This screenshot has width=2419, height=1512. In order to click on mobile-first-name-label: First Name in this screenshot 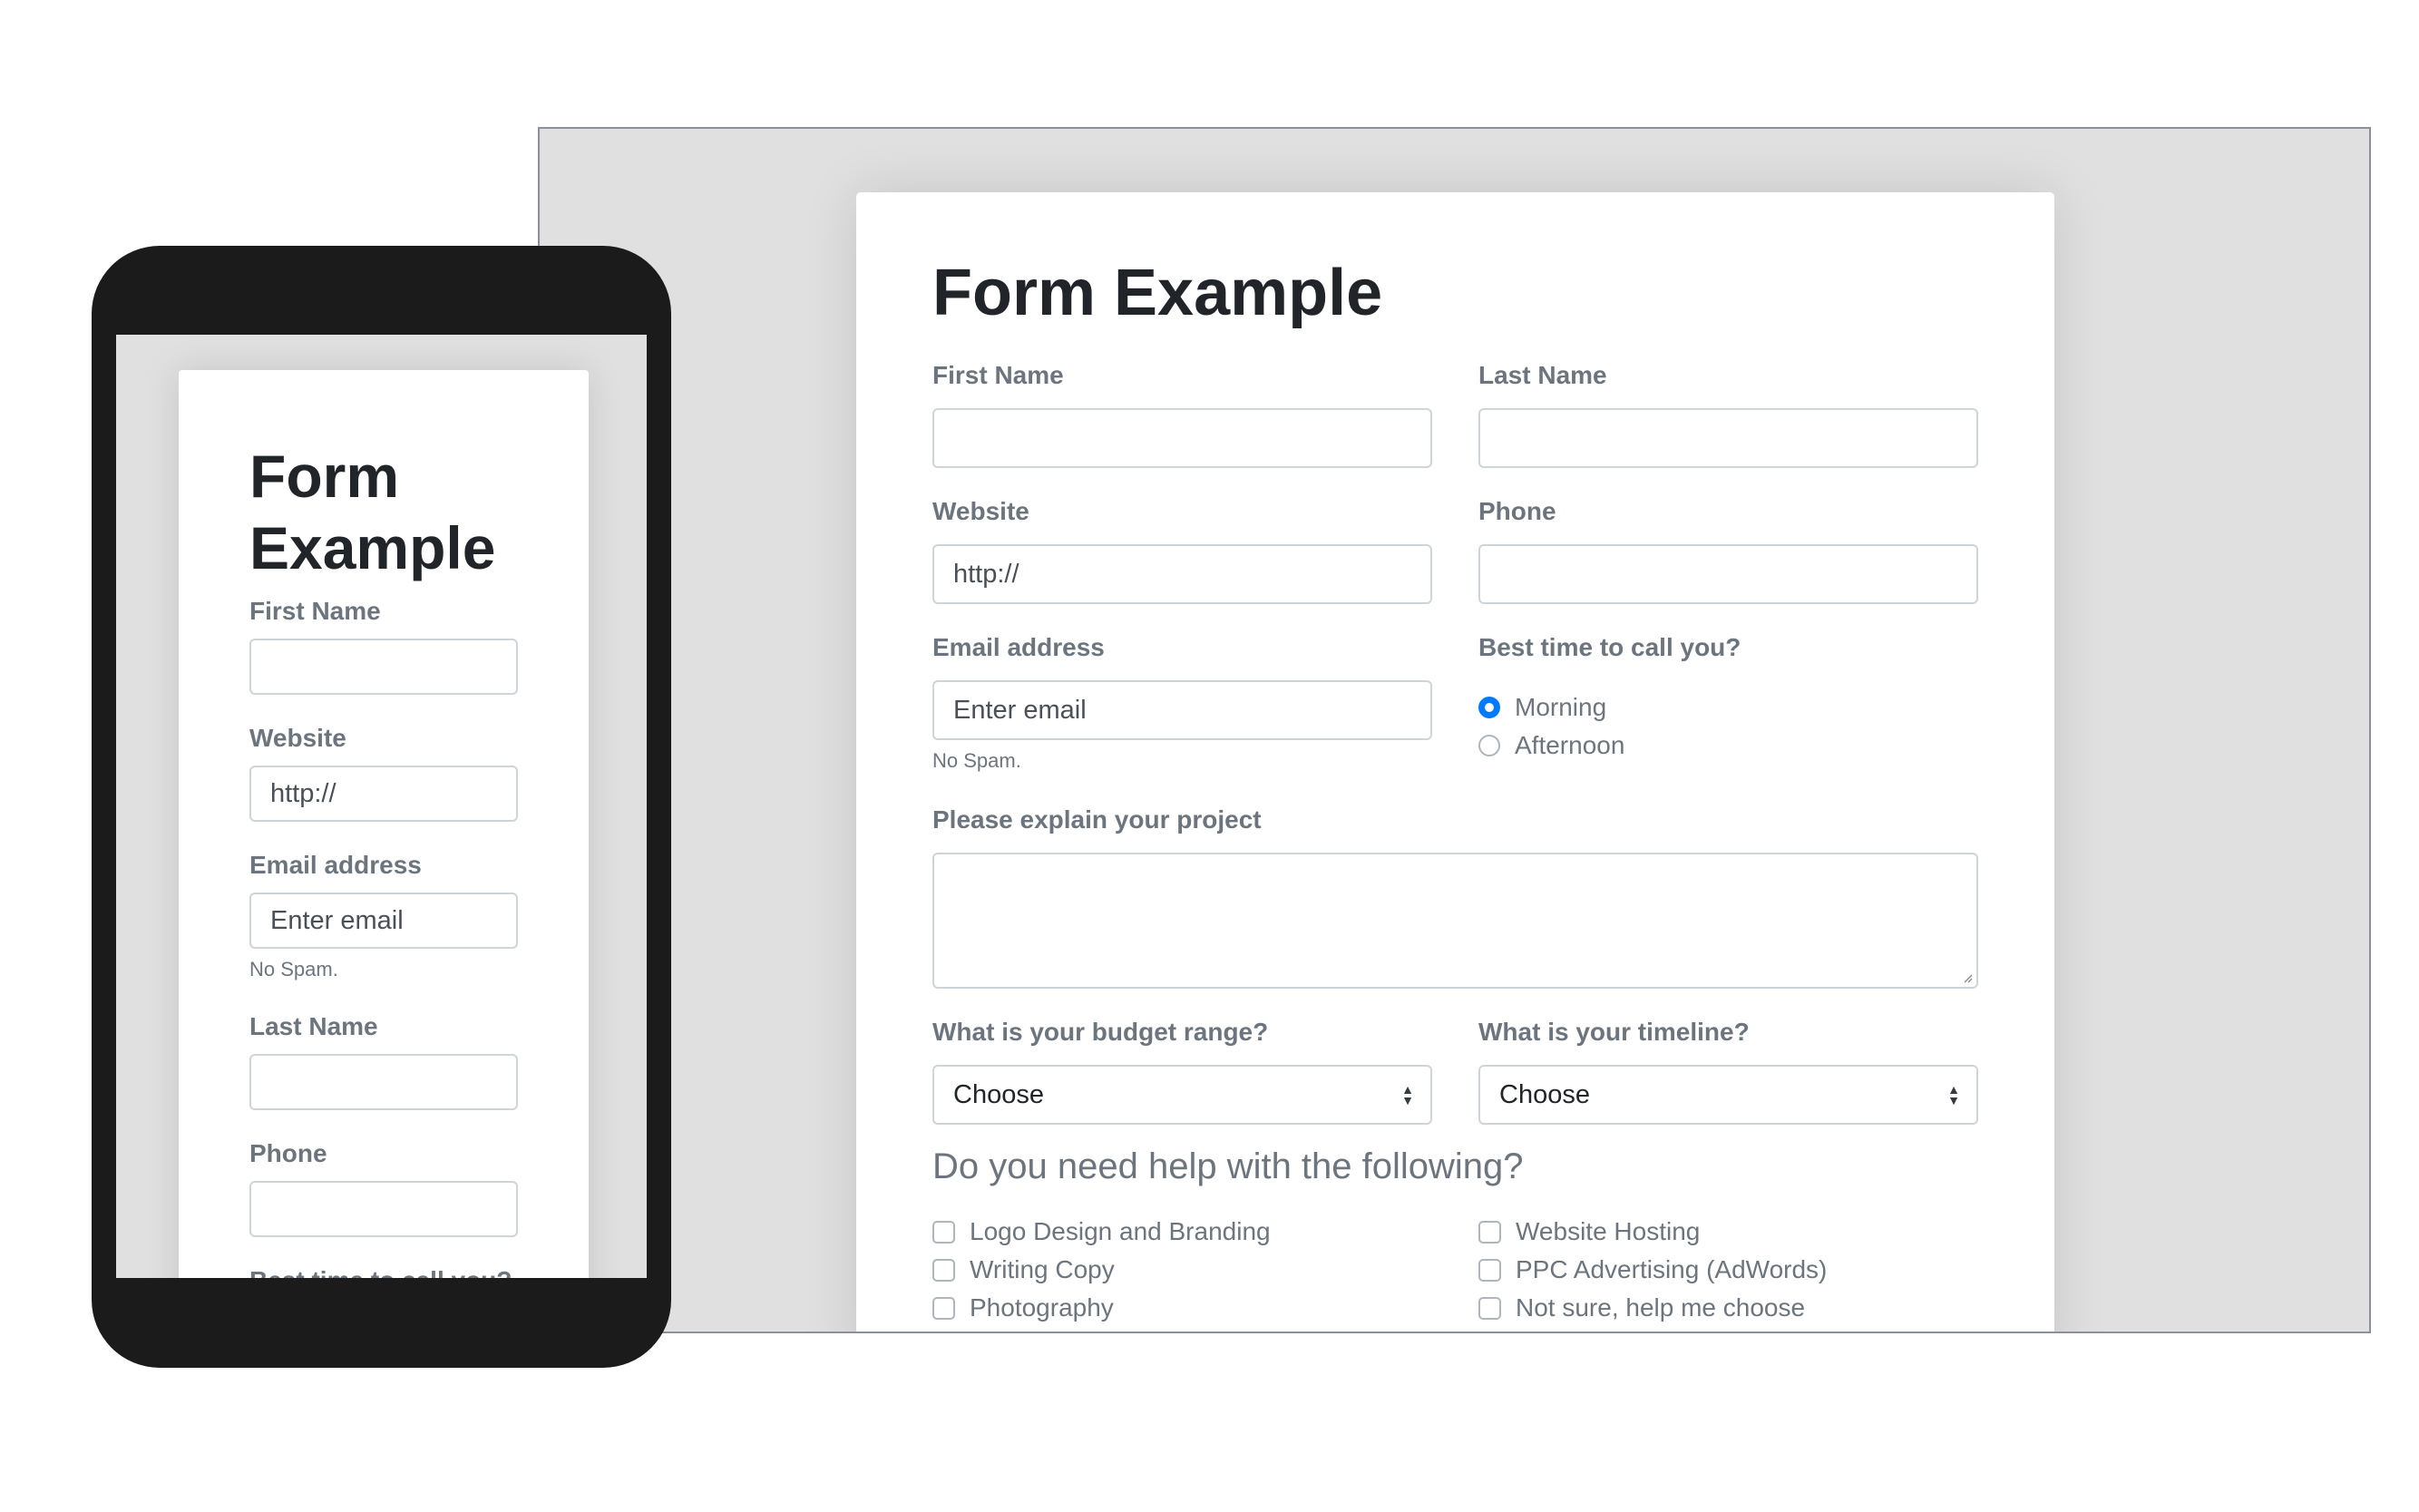, I will do `click(315, 611)`.